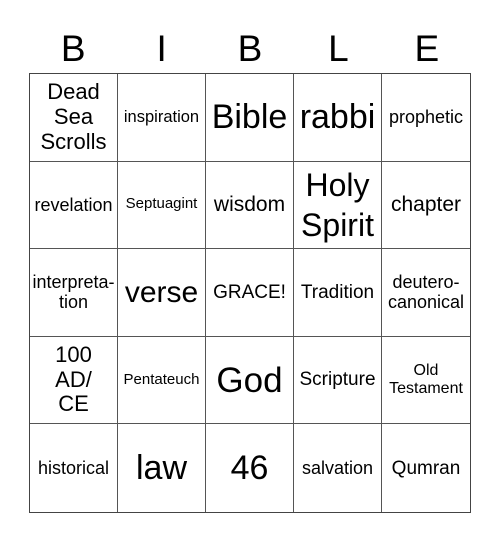  What do you see at coordinates (426, 118) in the screenshot?
I see `bingo-cell: prophetic` at bounding box center [426, 118].